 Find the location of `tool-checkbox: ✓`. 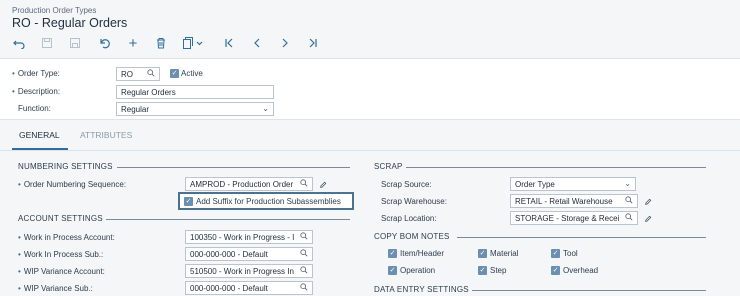

tool-checkbox: ✓ is located at coordinates (555, 253).